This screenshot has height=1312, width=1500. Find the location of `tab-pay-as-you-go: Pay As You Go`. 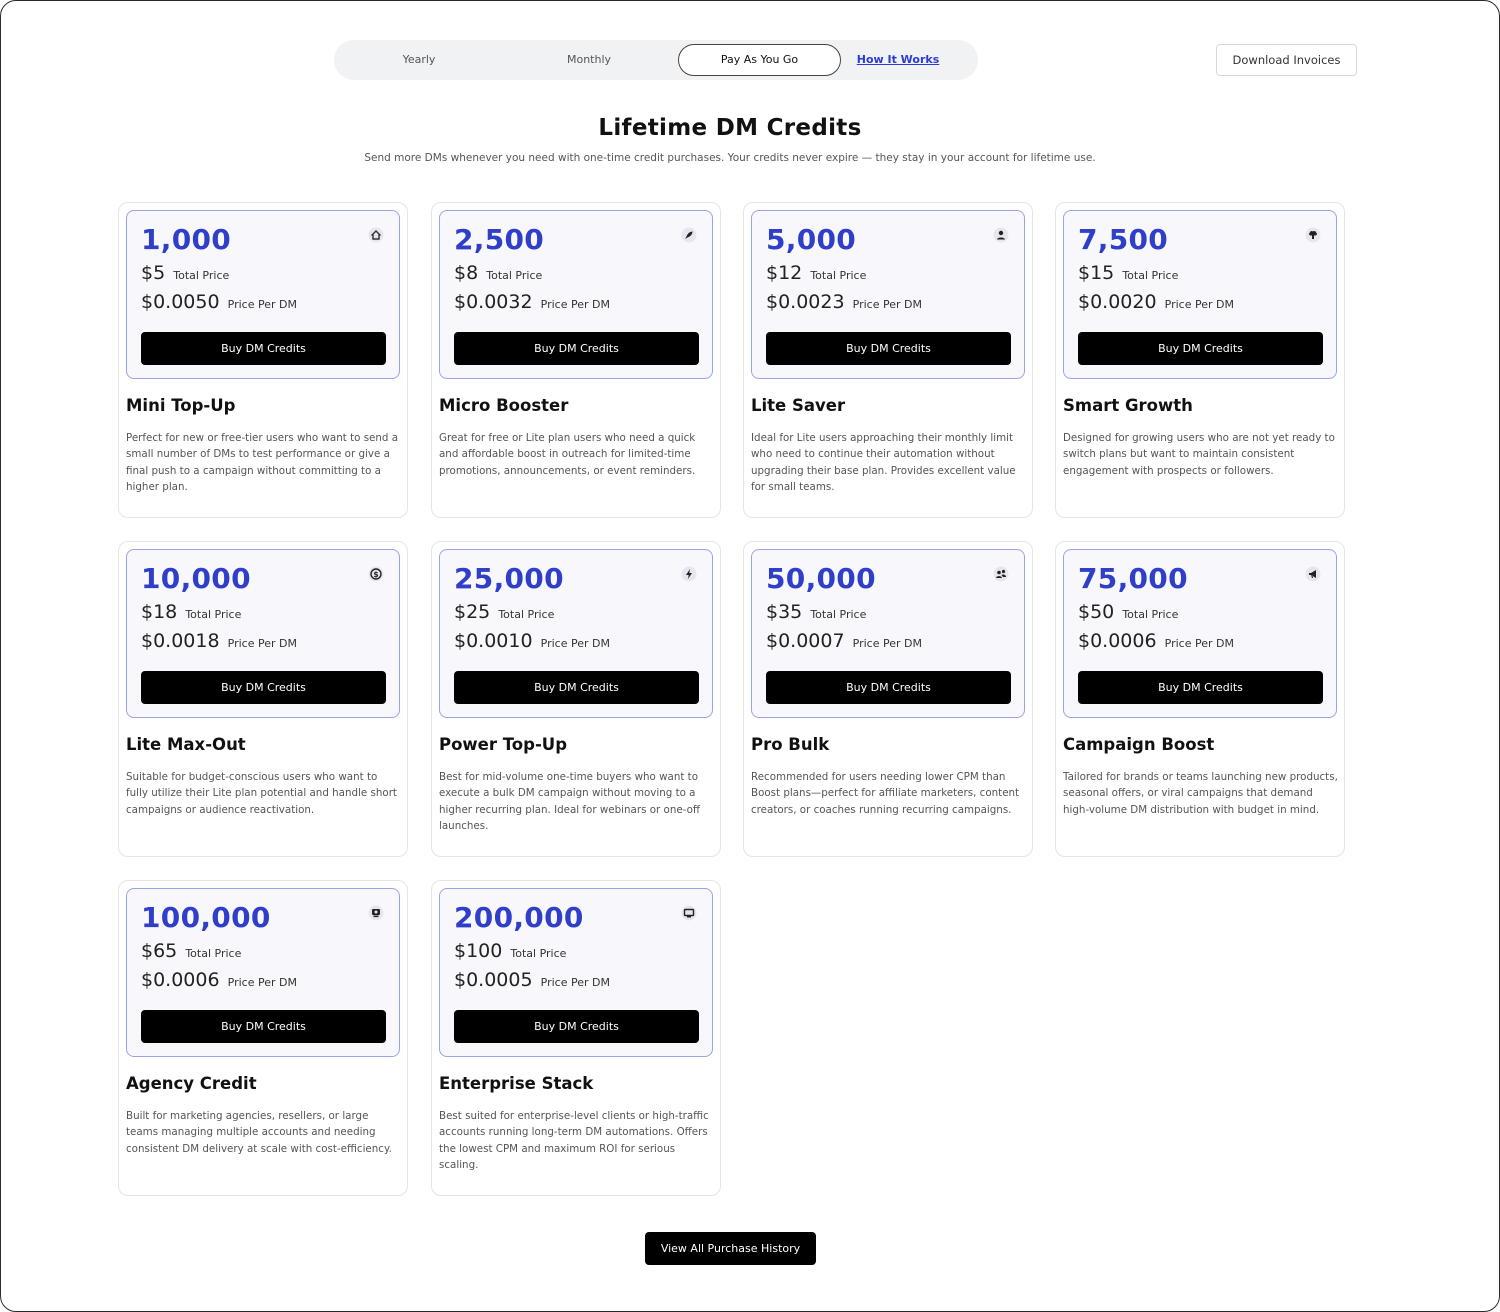

tab-pay-as-you-go: Pay As You Go is located at coordinates (759, 60).